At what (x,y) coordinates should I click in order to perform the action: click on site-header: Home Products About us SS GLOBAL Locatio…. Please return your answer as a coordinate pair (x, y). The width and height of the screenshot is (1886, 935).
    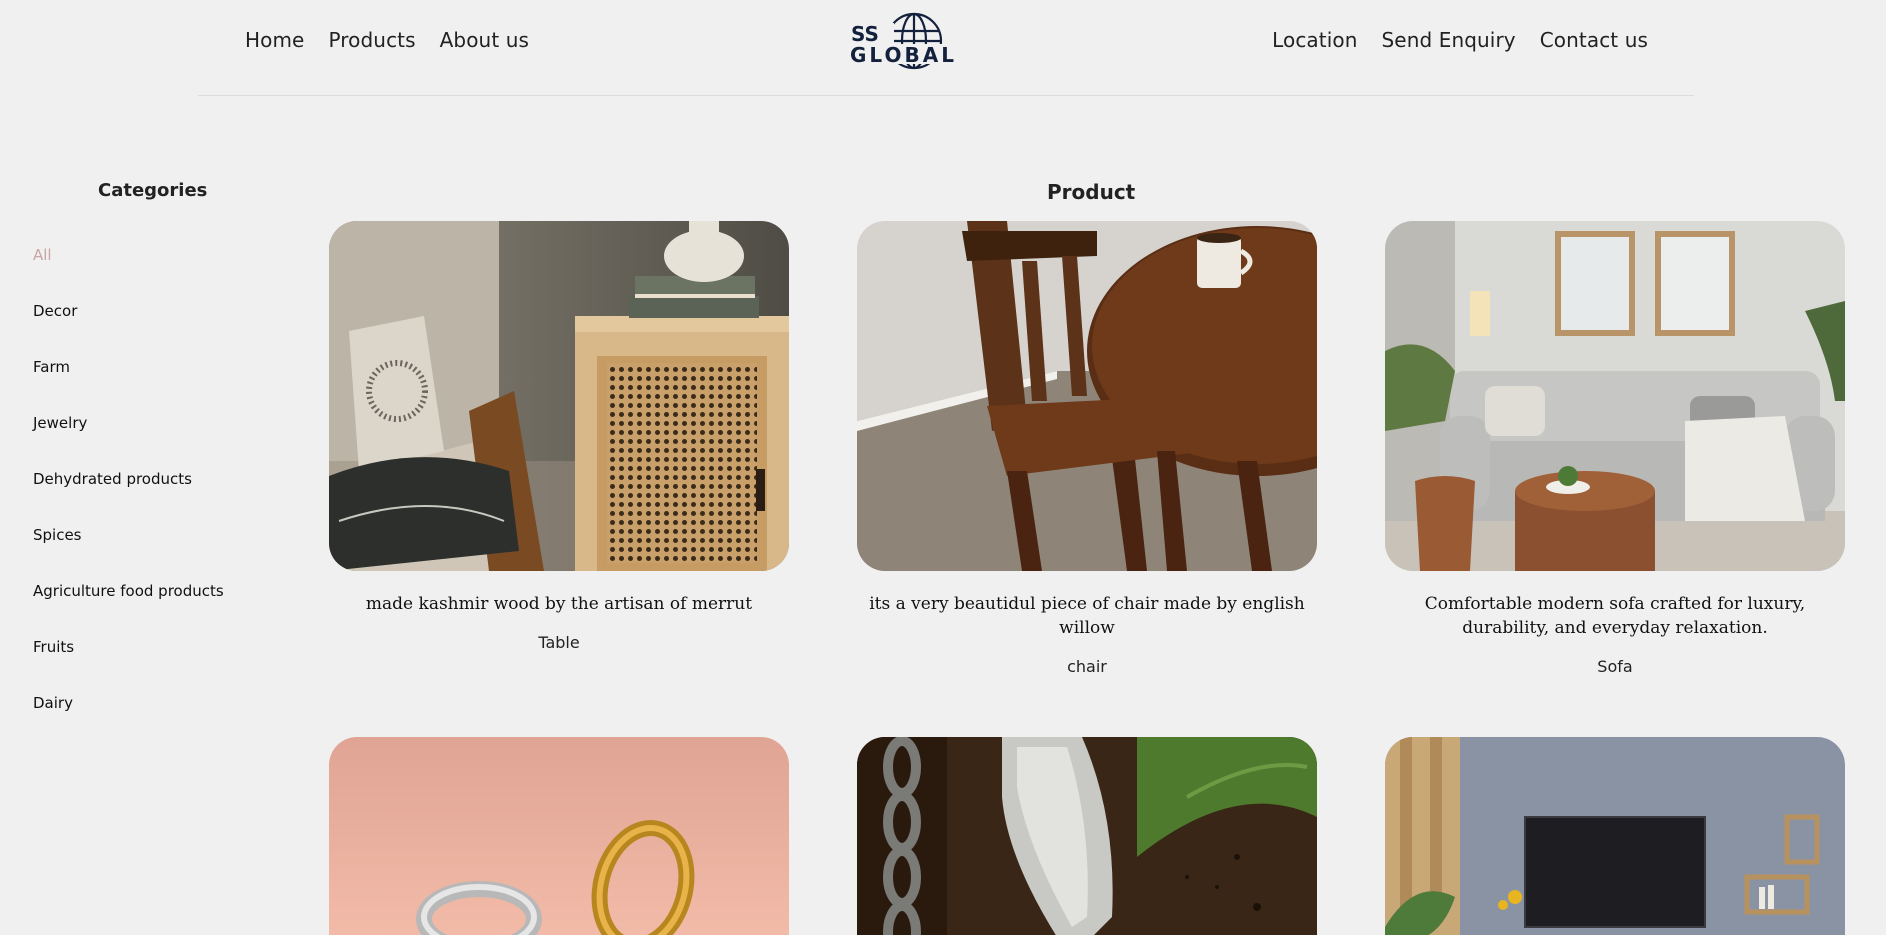
    Looking at the image, I should click on (943, 48).